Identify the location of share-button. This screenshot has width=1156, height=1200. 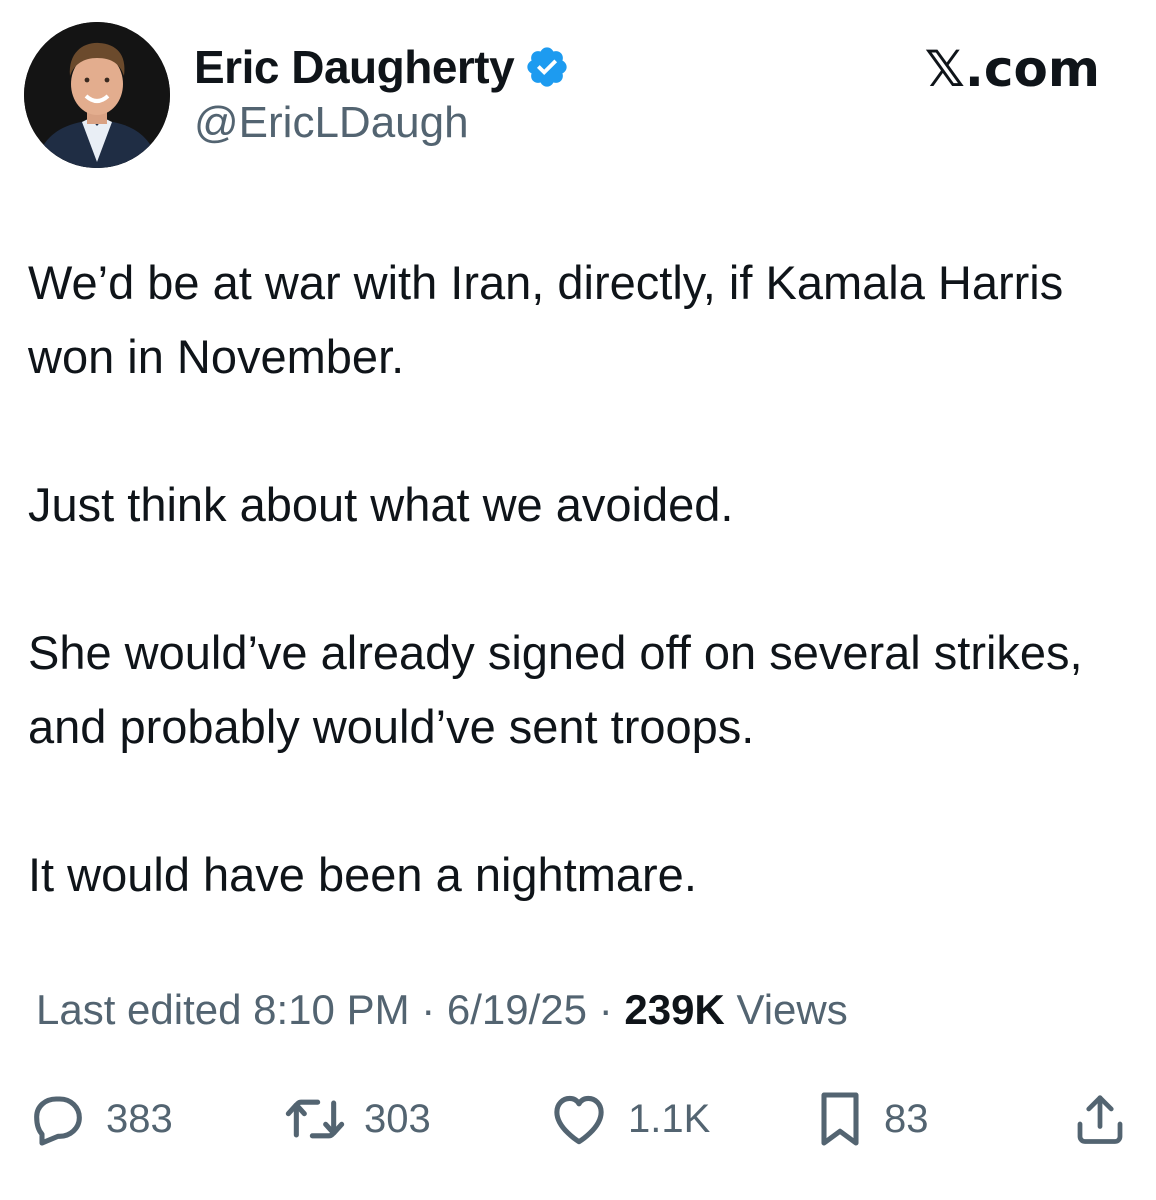
(1100, 1119).